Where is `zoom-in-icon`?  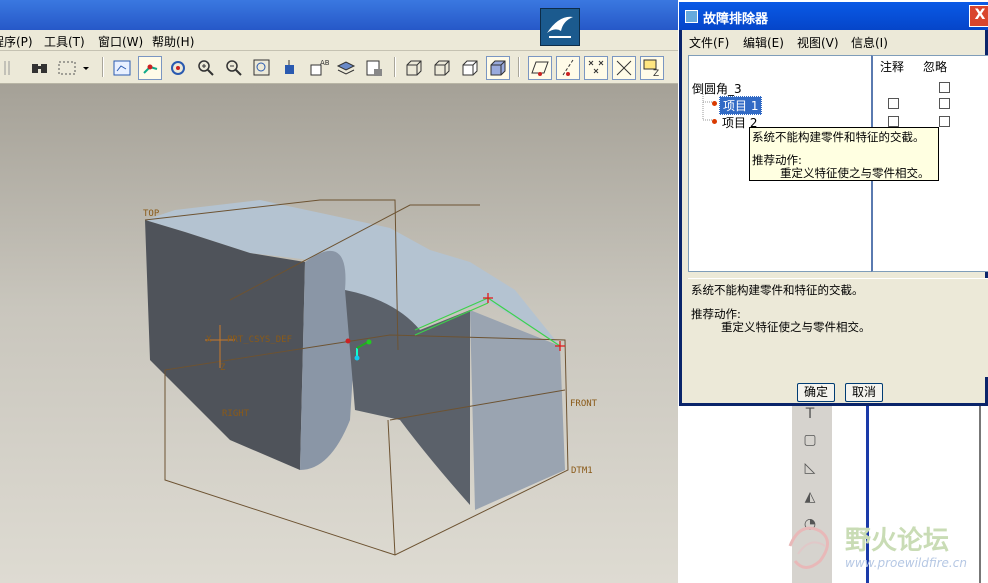
zoom-in-icon is located at coordinates (206, 68).